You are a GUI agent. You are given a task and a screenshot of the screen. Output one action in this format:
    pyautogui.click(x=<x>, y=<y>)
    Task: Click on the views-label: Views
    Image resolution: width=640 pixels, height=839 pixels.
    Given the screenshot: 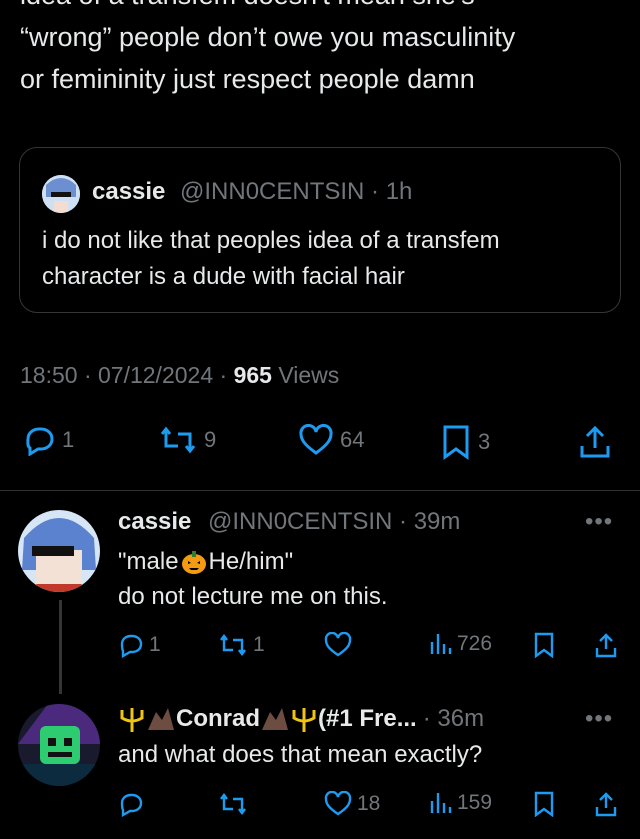 What is the action you would take?
    pyautogui.click(x=305, y=375)
    